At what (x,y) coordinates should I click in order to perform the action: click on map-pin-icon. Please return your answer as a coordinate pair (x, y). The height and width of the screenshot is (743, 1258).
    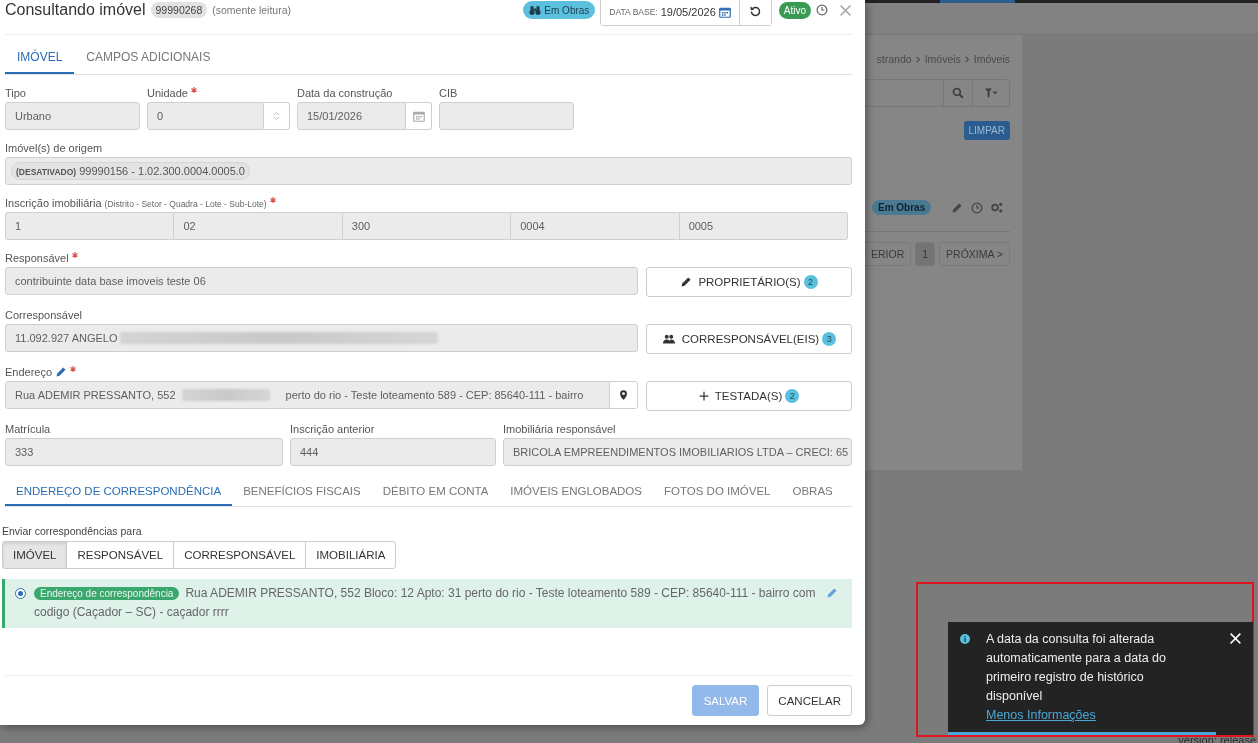
    Looking at the image, I should click on (623, 395).